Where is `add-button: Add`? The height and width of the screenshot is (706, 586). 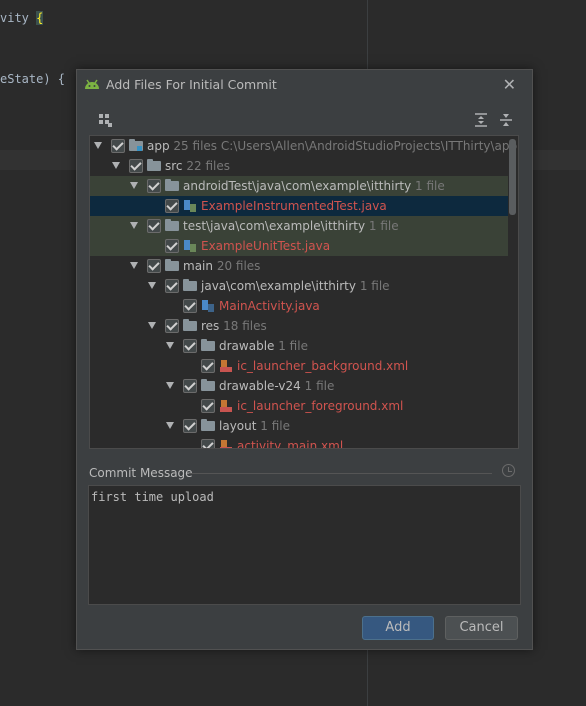 add-button: Add is located at coordinates (398, 628).